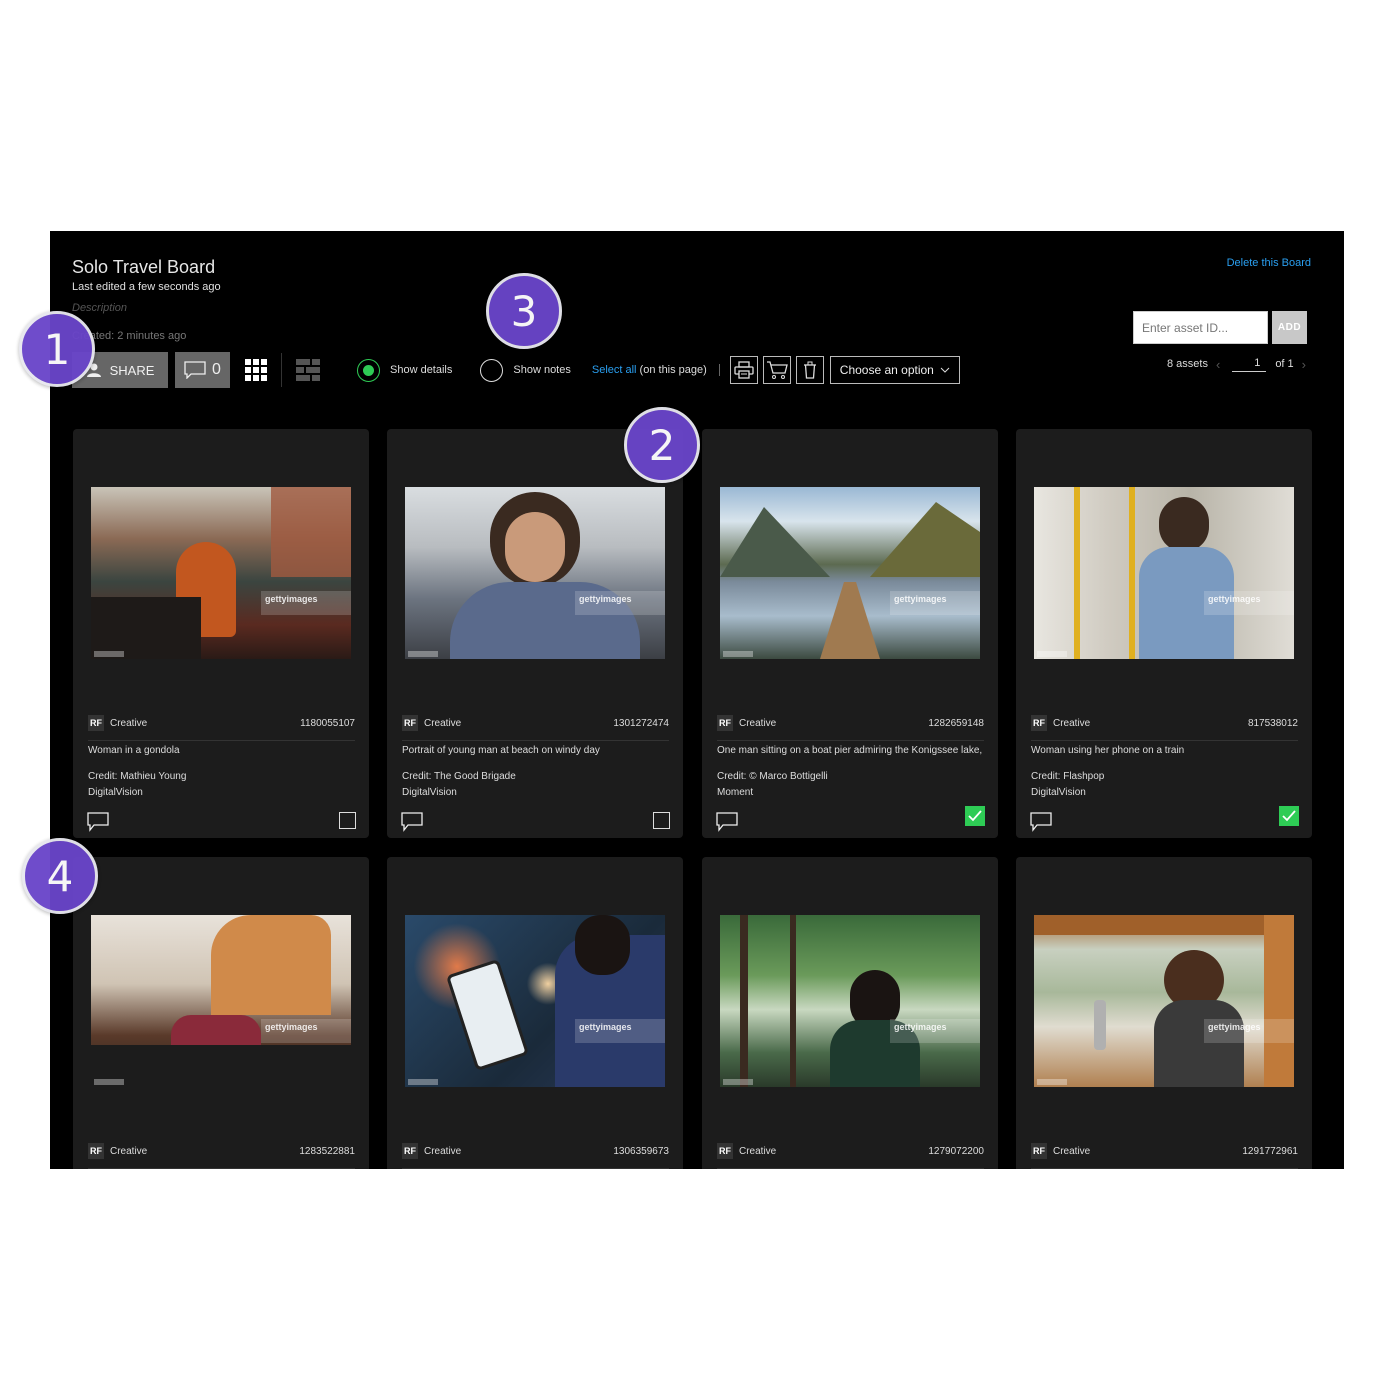  I want to click on prev-page-icon: ‹, so click(1218, 364).